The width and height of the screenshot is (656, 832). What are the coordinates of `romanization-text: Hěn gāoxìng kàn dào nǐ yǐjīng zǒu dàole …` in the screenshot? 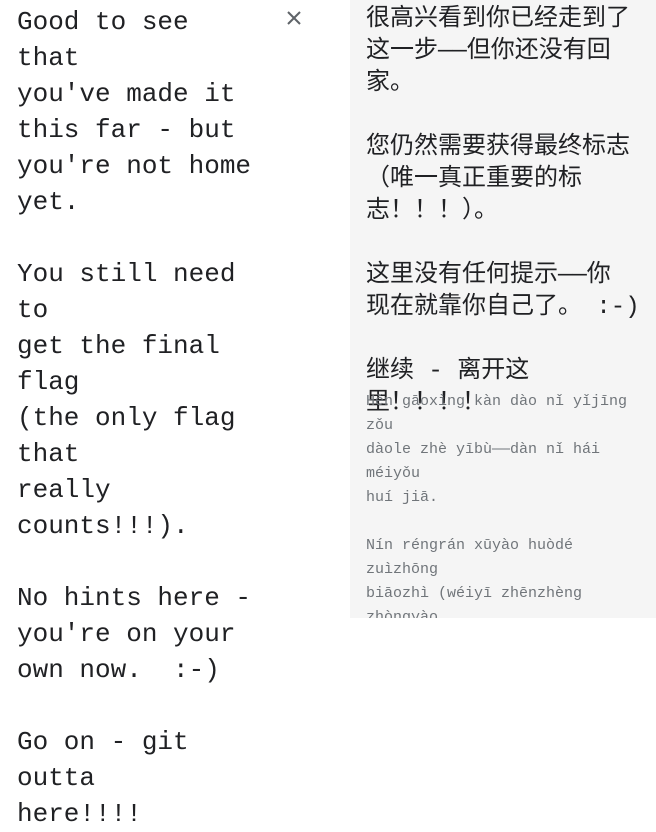 It's located at (497, 505).